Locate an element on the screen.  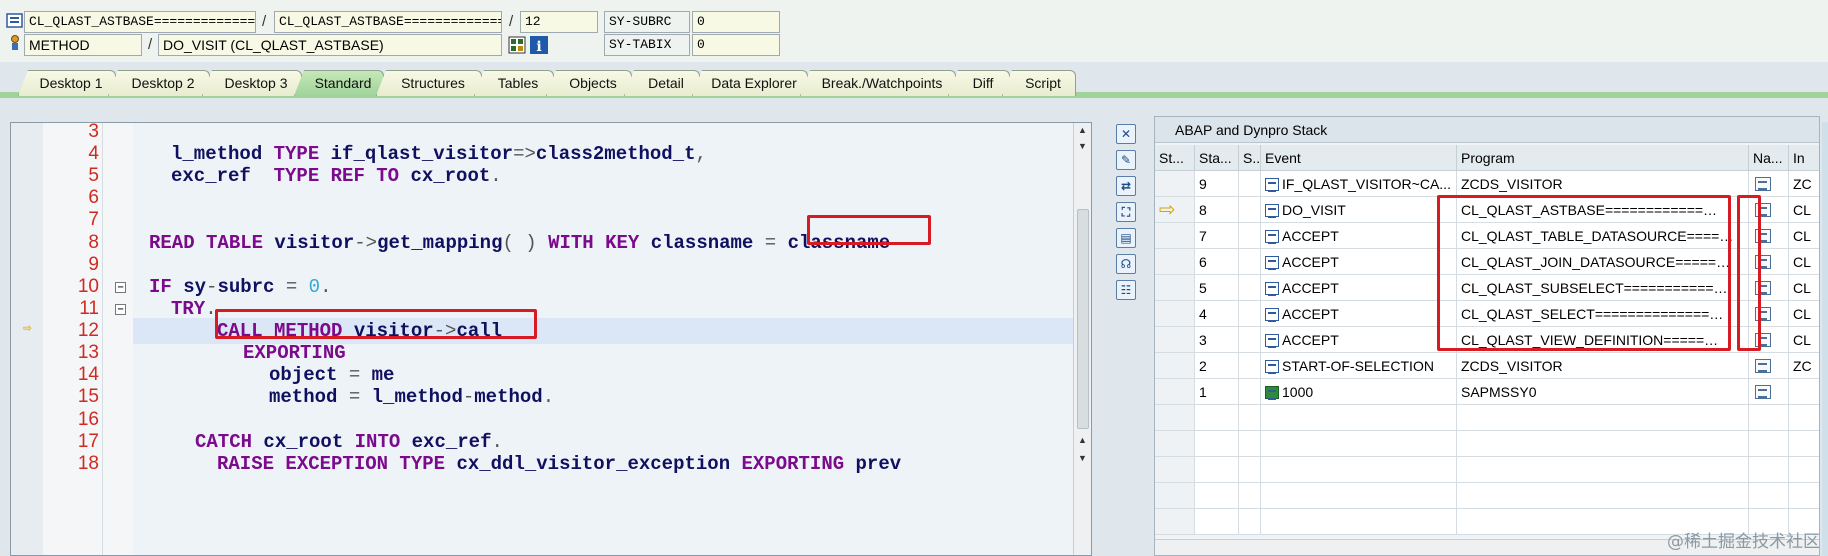
event-cell: 1000 is located at coordinates (1359, 392).